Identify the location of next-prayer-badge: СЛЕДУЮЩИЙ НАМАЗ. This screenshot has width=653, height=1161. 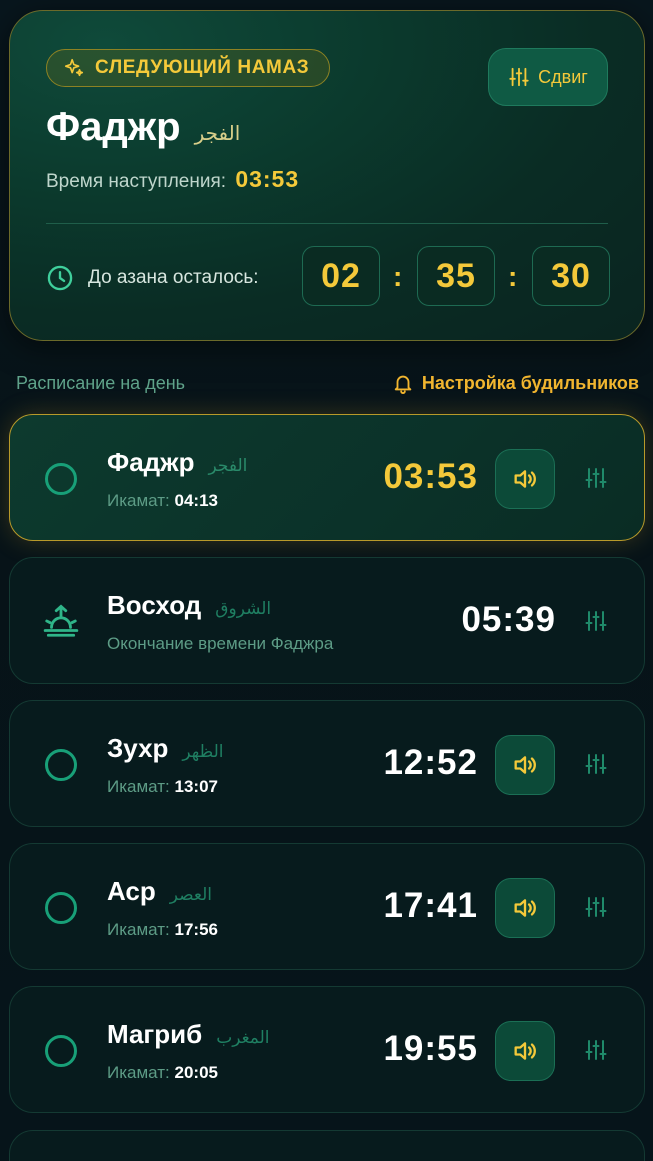
(188, 68).